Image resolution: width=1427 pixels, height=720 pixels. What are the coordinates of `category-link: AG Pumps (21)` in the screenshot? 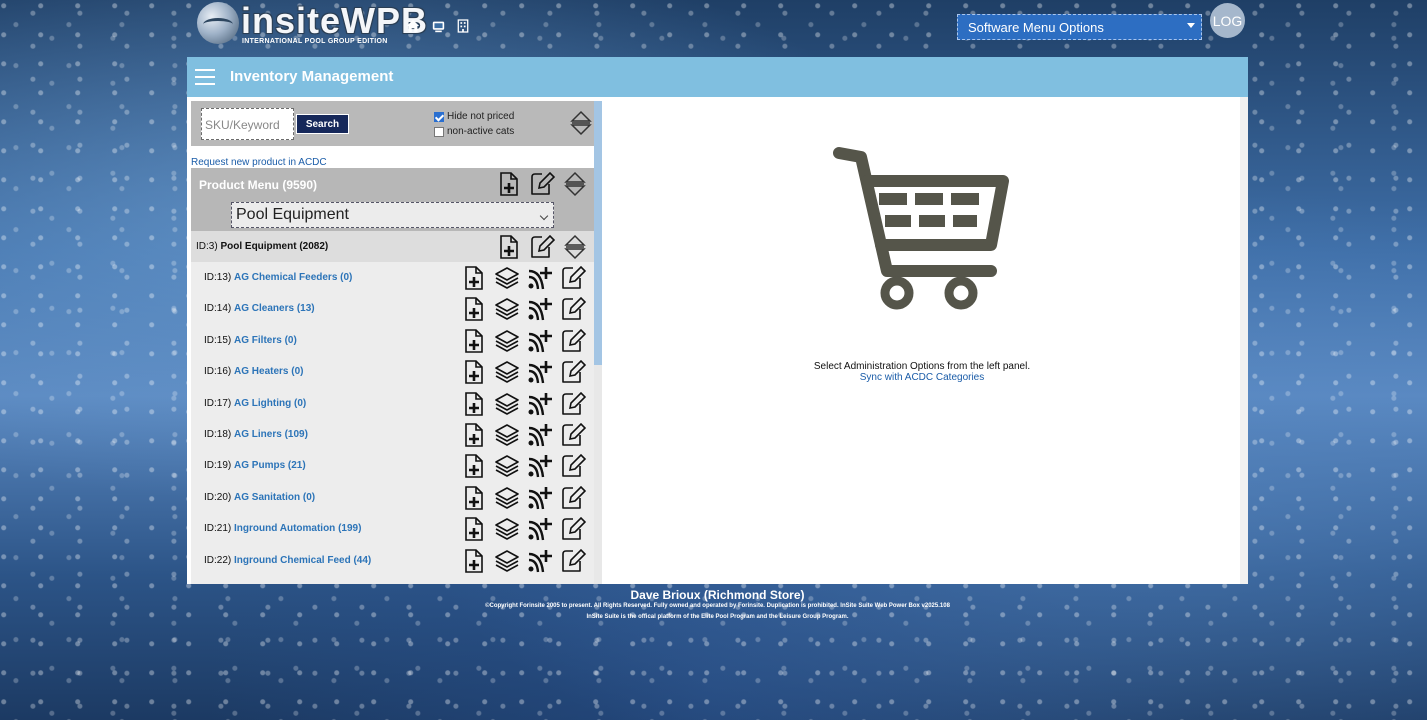 It's located at (270, 465).